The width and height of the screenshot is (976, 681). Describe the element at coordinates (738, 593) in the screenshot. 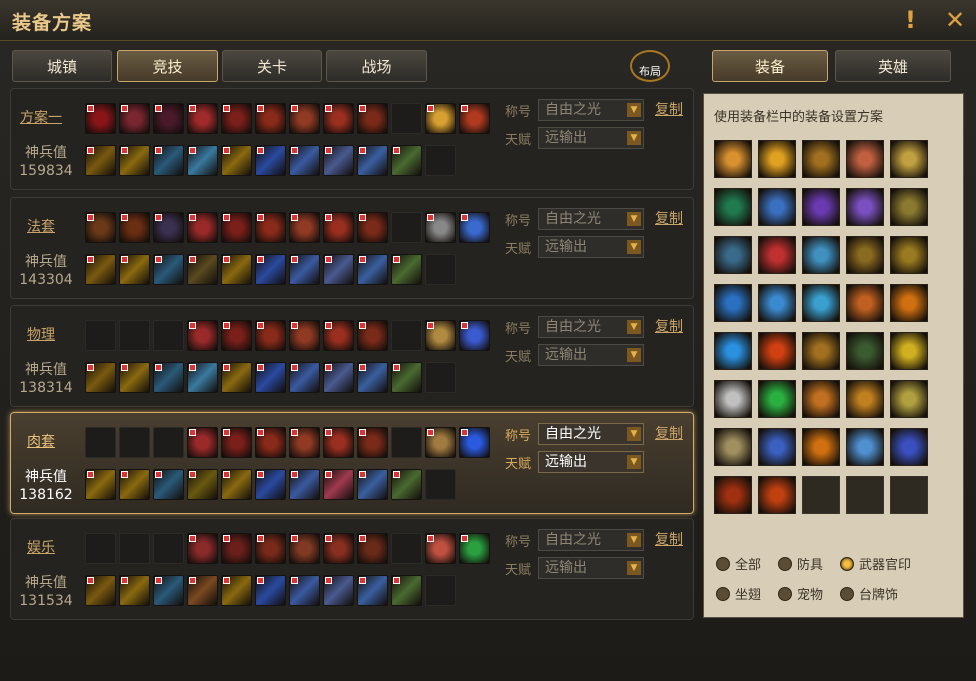

I see `filter-option: 坐翅` at that location.